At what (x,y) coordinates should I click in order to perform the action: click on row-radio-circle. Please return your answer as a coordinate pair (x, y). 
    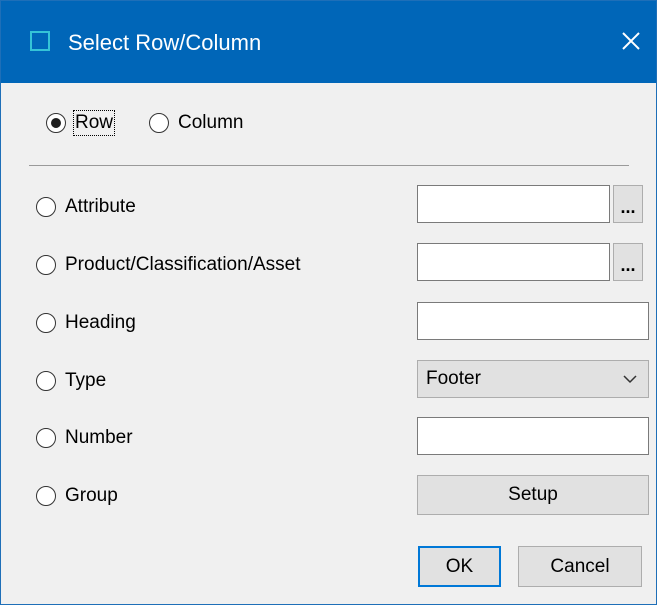
    Looking at the image, I should click on (56, 123).